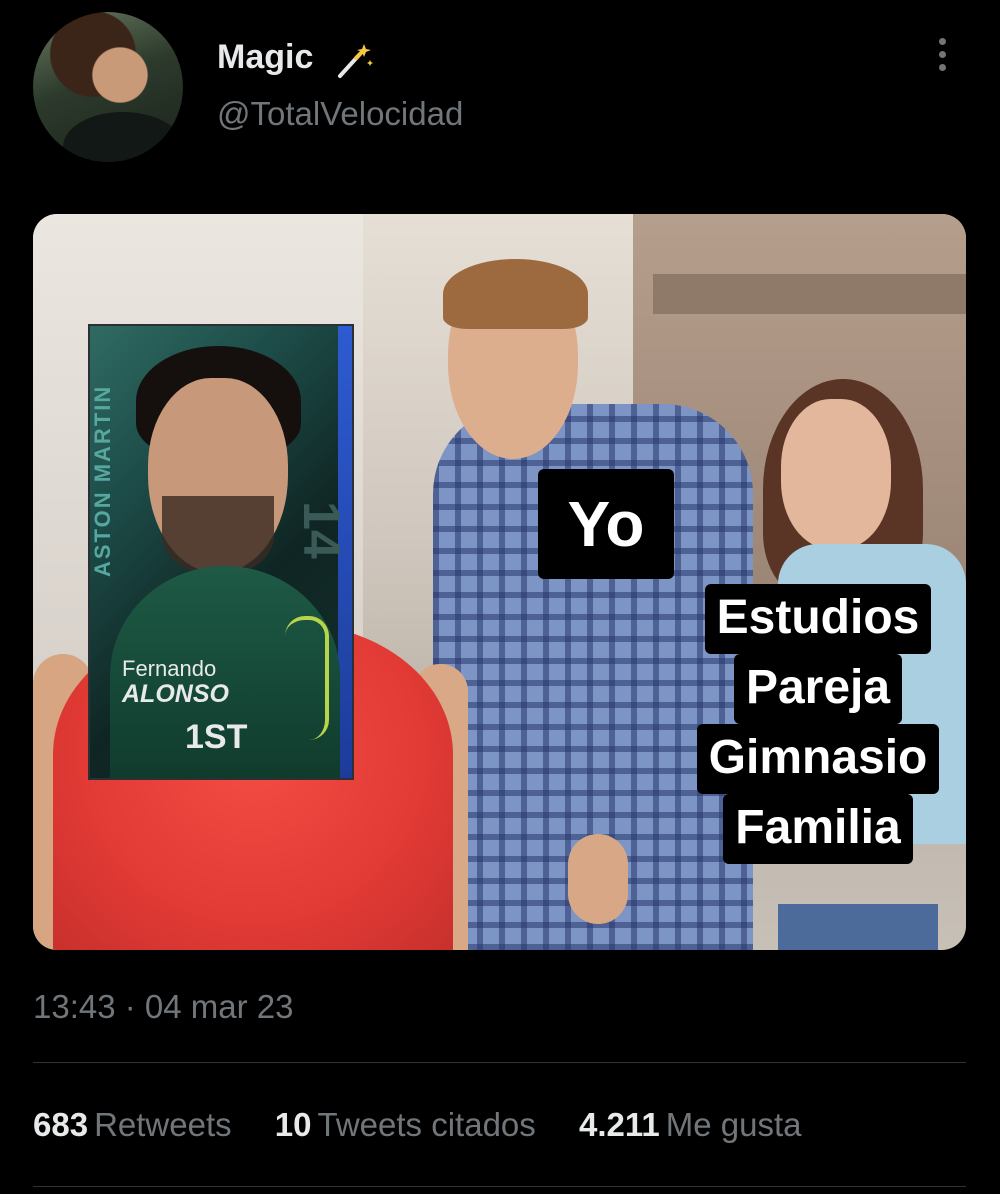 The width and height of the screenshot is (1000, 1194). What do you see at coordinates (321, 530) in the screenshot?
I see `card-number: 14` at bounding box center [321, 530].